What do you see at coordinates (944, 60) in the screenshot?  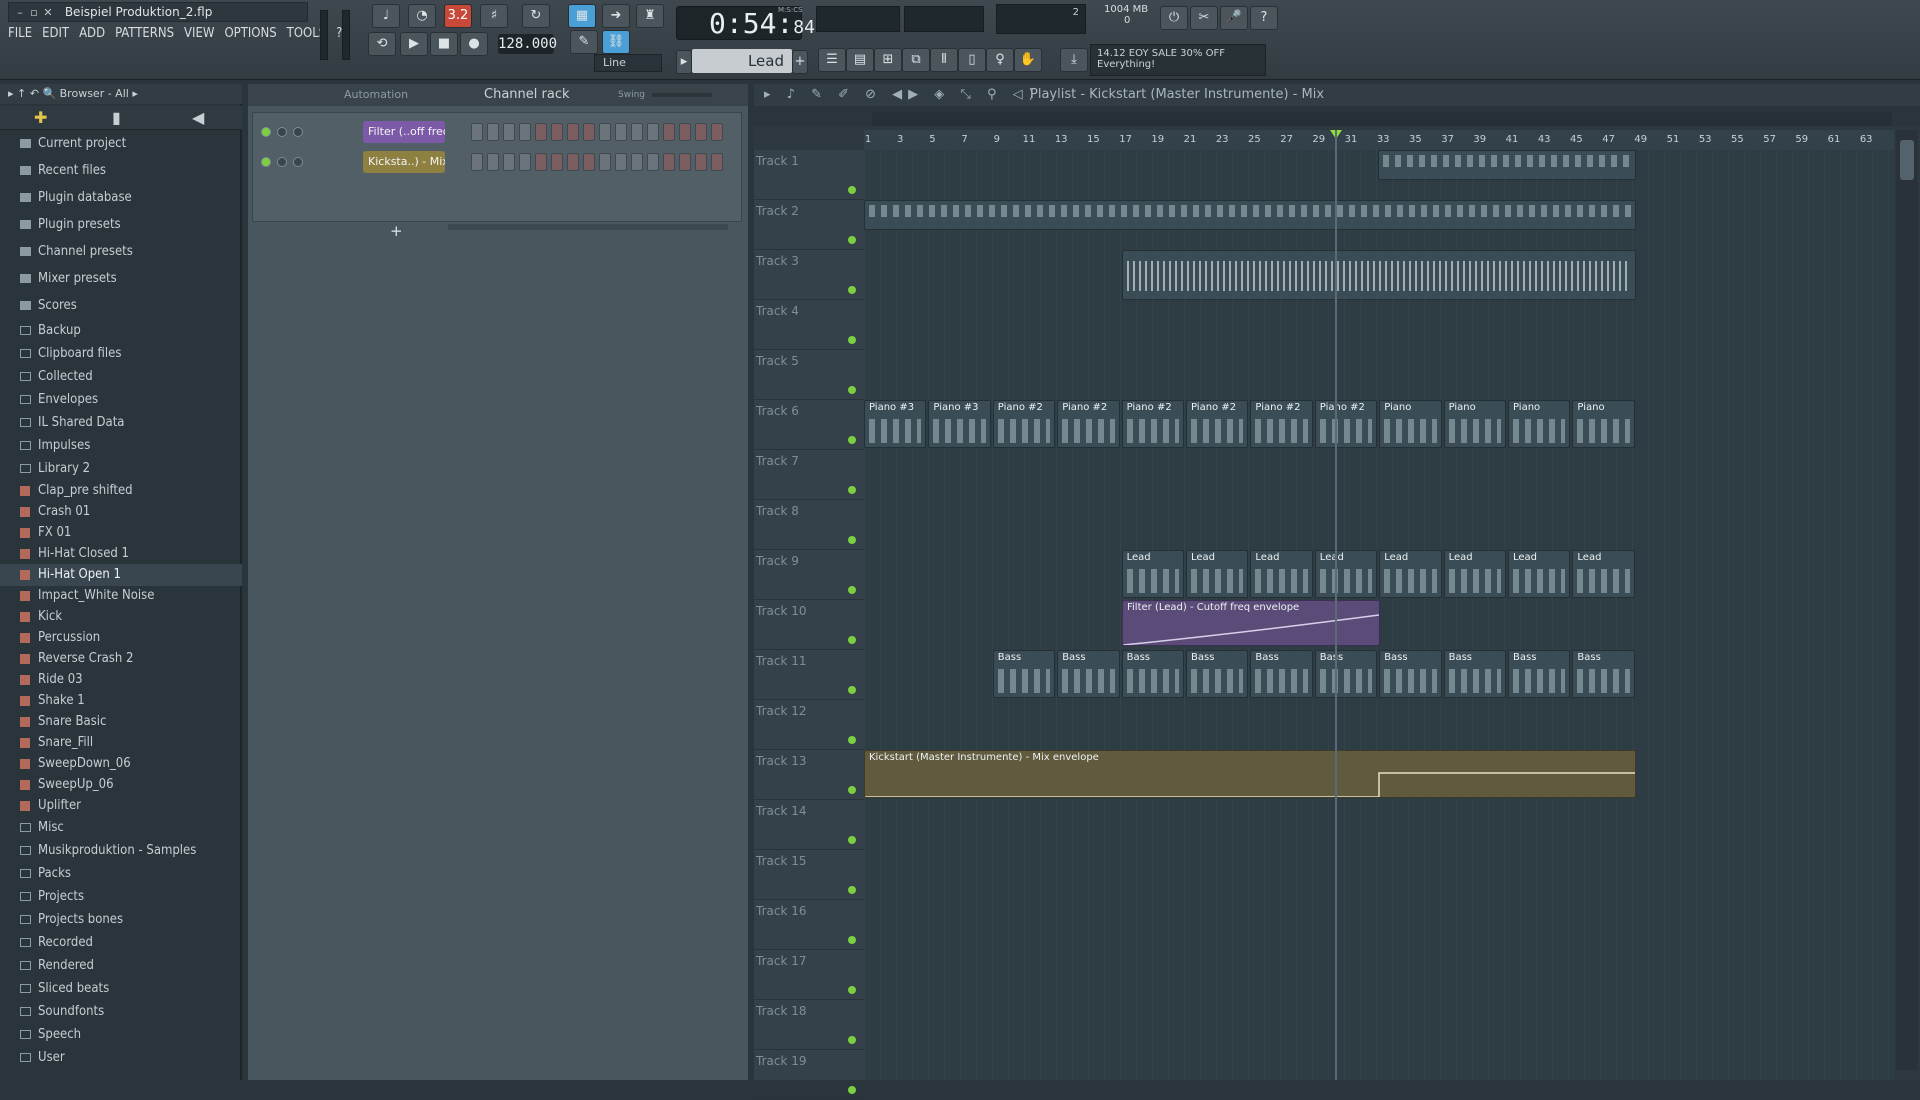 I see `browser-icon: ⫴` at bounding box center [944, 60].